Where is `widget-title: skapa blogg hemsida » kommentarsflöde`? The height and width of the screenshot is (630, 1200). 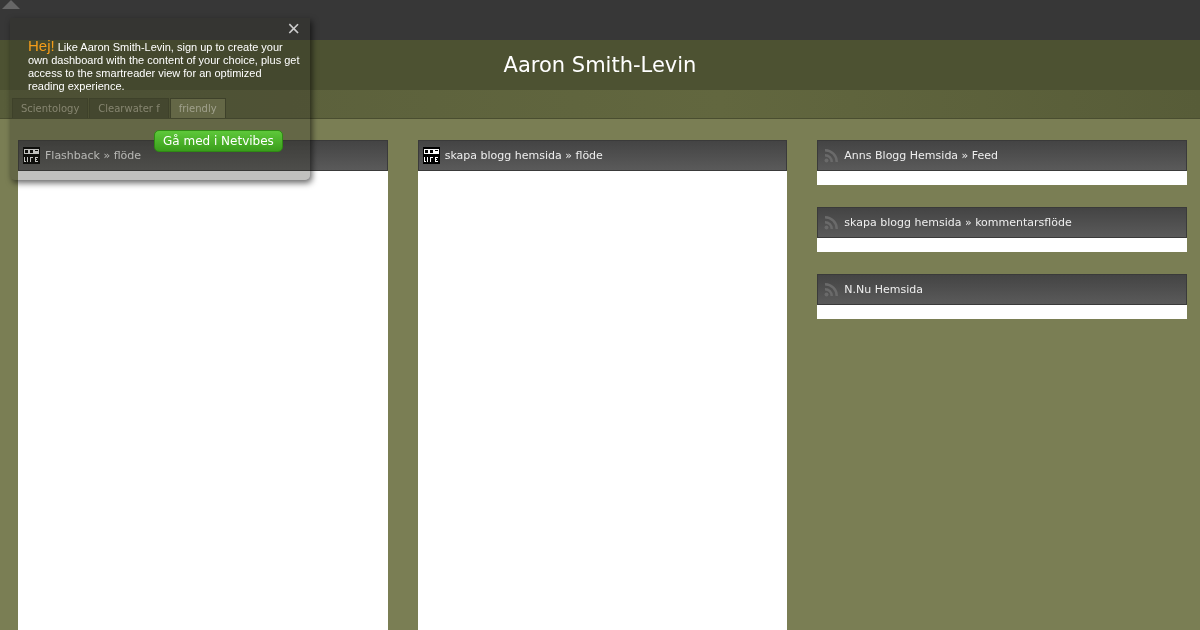 widget-title: skapa blogg hemsida » kommentarsflöde is located at coordinates (958, 222).